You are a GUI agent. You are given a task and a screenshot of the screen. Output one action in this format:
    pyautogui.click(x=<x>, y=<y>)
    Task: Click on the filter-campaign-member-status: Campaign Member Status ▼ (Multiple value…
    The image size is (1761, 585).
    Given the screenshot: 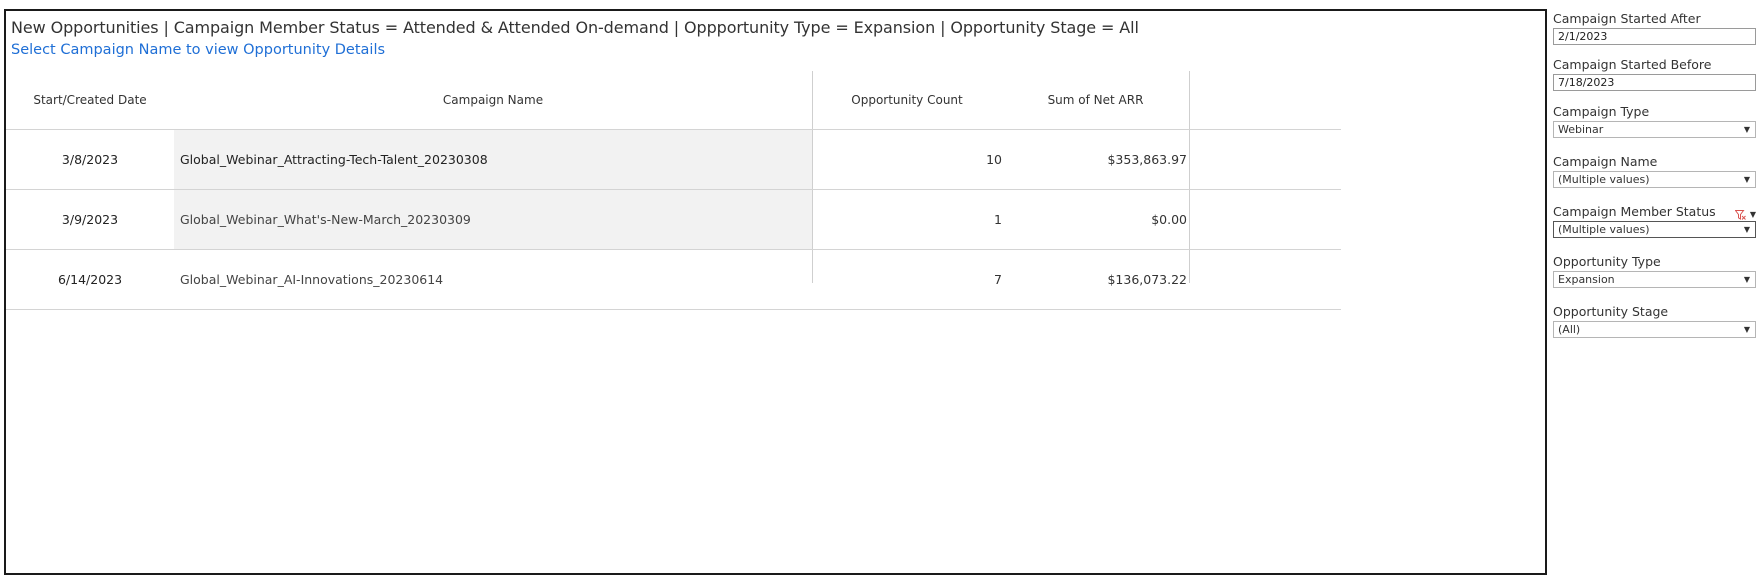 What is the action you would take?
    pyautogui.click(x=1656, y=220)
    